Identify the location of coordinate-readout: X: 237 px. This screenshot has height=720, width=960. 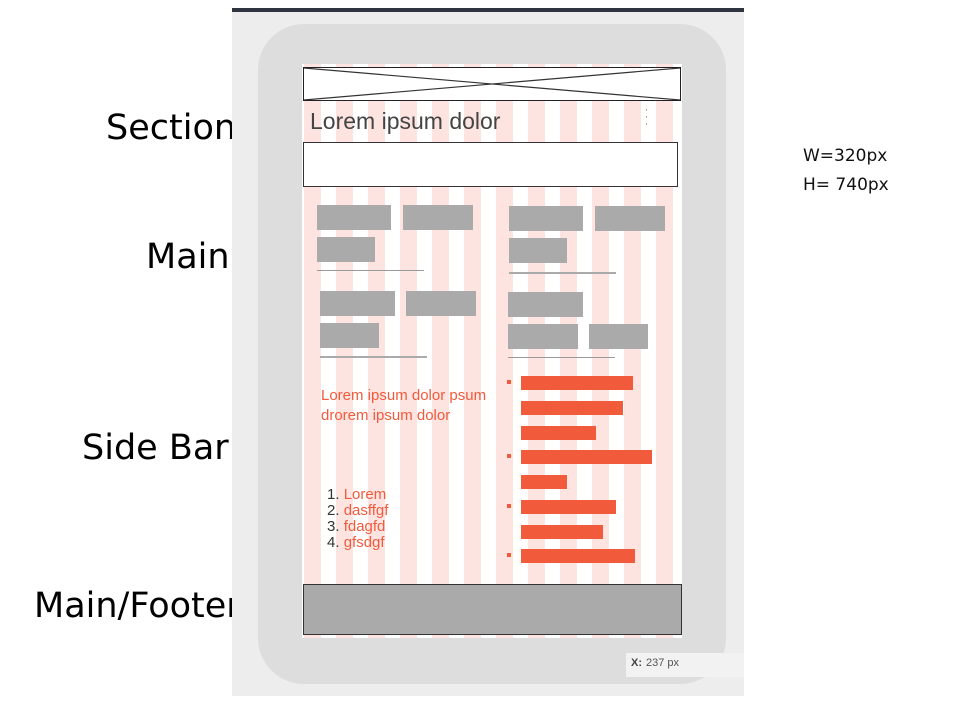
(685, 665).